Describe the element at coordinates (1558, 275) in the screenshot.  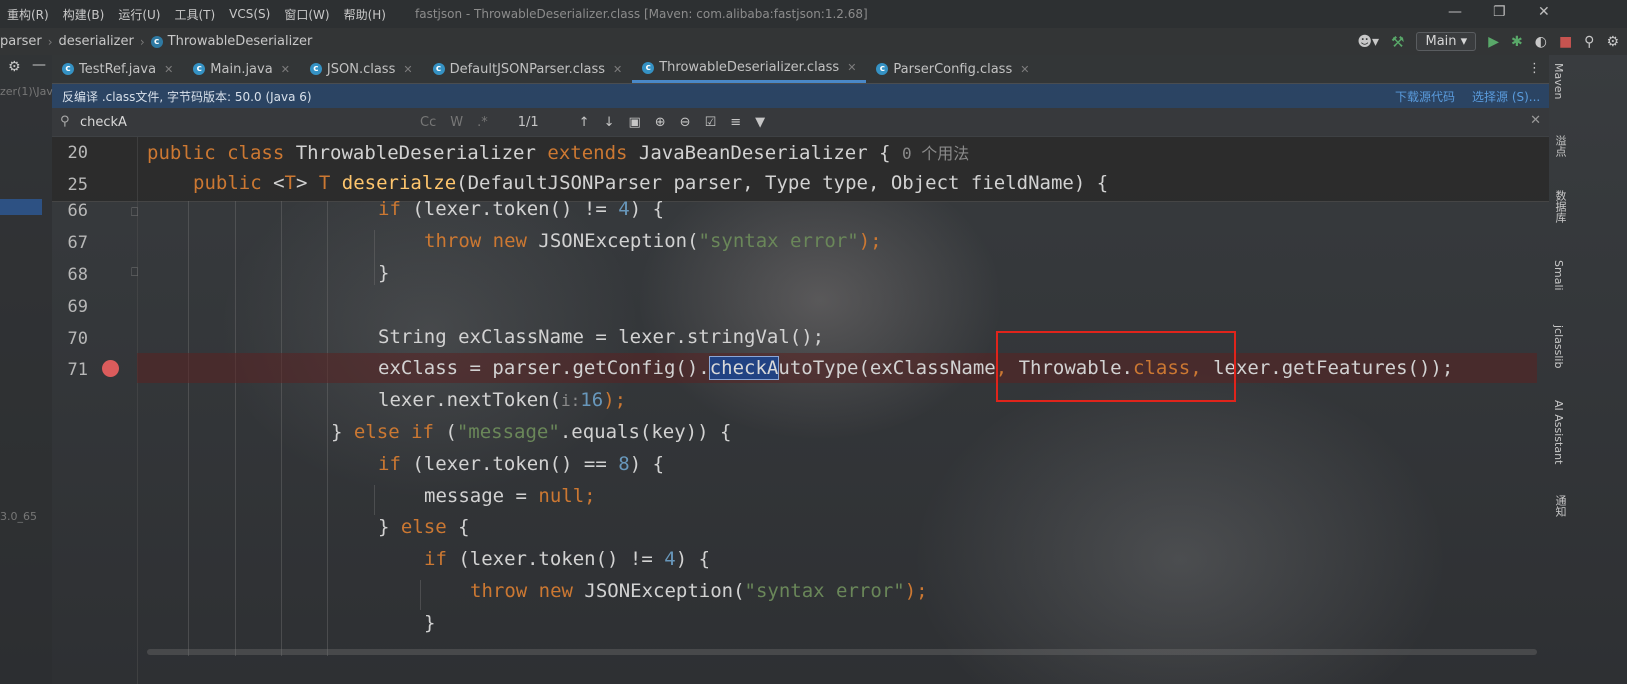
I see `tool-smali: Smali` at that location.